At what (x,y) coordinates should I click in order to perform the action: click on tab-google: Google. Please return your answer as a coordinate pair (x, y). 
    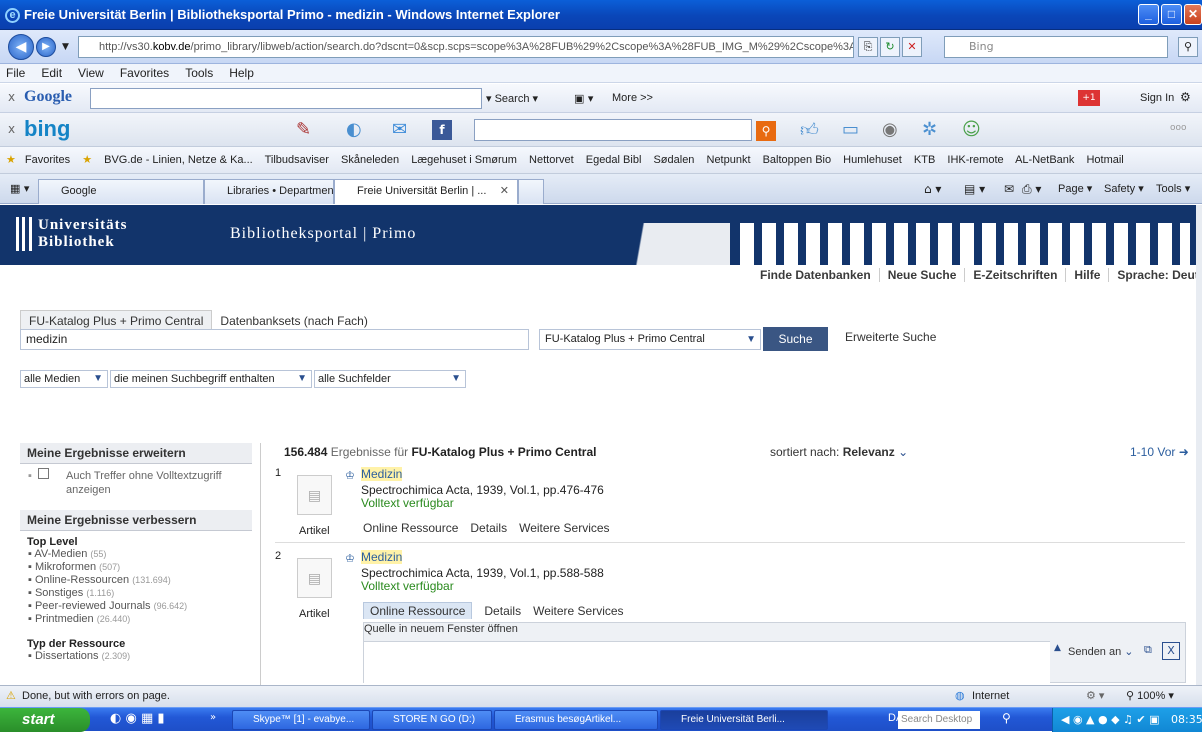
    Looking at the image, I should click on (121, 191).